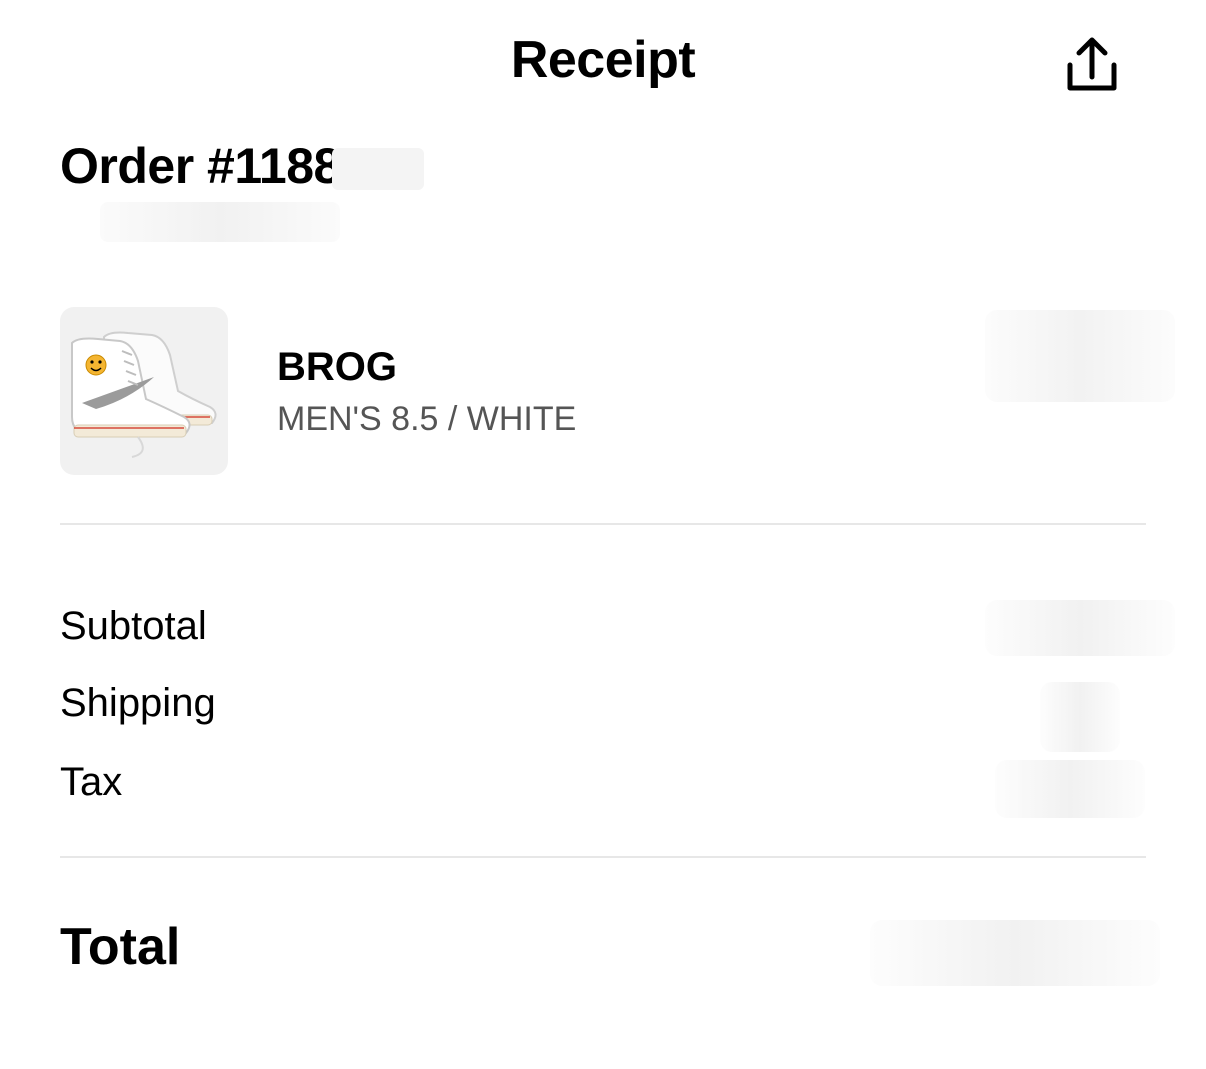 This screenshot has width=1206, height=1069. I want to click on subtotal-value-redaction, so click(1080, 628).